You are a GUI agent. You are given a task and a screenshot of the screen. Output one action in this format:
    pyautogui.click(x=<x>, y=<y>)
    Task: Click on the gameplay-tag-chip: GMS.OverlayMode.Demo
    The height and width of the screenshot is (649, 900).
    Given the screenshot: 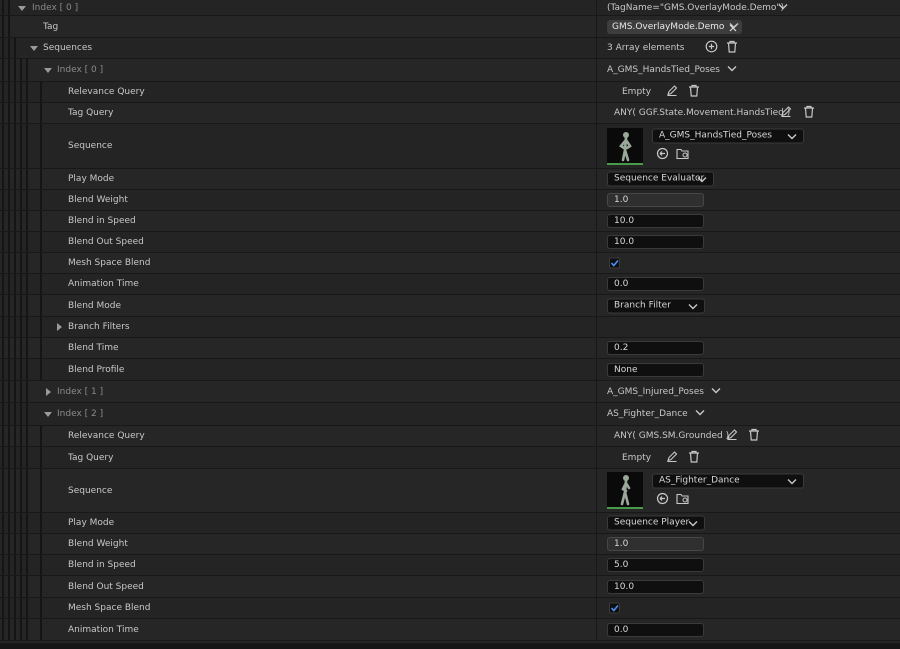 What is the action you would take?
    pyautogui.click(x=675, y=26)
    